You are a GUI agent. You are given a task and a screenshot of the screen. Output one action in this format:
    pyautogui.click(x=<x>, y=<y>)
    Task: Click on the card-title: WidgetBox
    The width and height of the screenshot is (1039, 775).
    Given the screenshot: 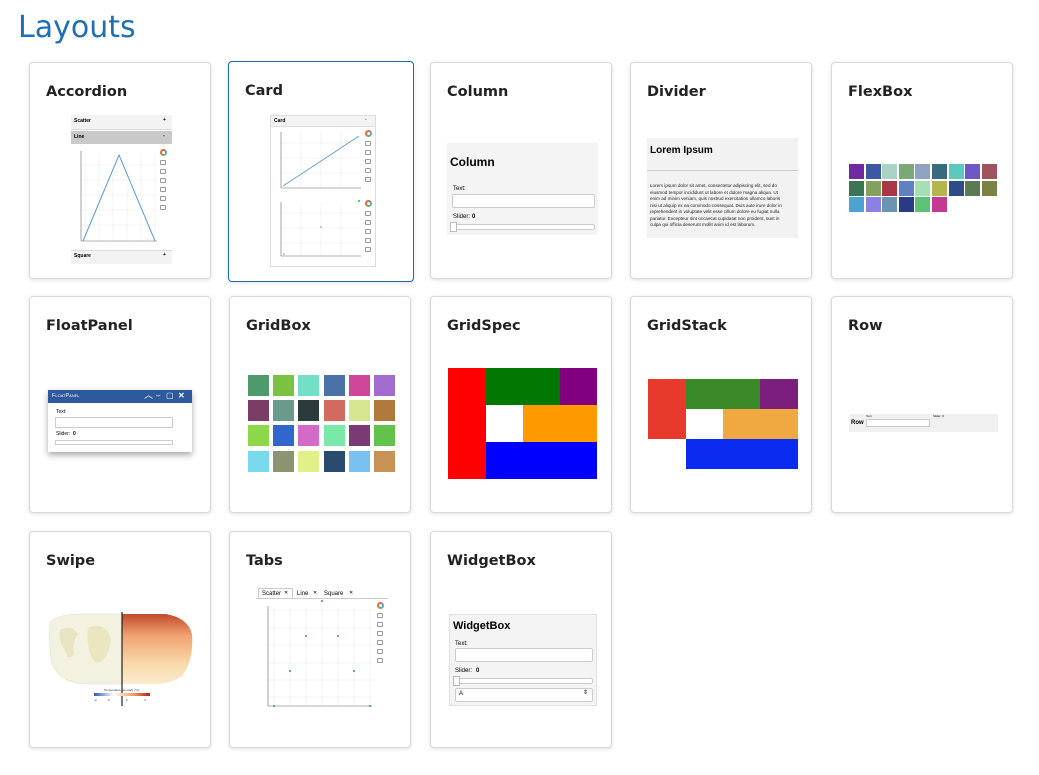 What is the action you would take?
    pyautogui.click(x=491, y=561)
    